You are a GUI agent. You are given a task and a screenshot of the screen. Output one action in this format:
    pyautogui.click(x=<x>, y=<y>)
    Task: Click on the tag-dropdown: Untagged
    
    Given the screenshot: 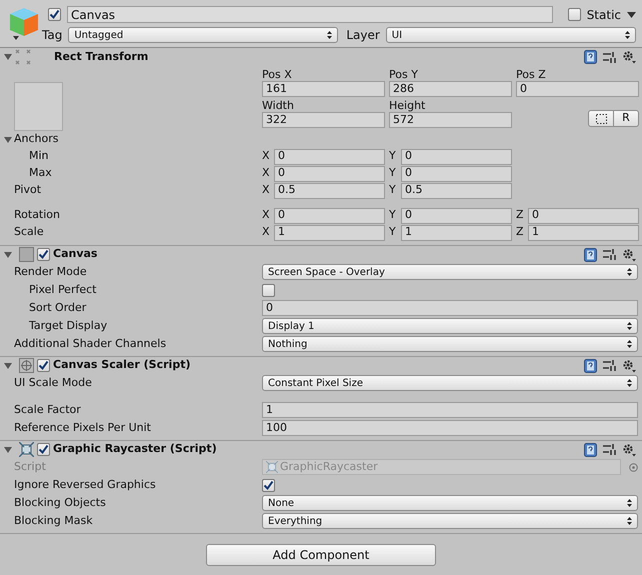 What is the action you would take?
    pyautogui.click(x=203, y=35)
    